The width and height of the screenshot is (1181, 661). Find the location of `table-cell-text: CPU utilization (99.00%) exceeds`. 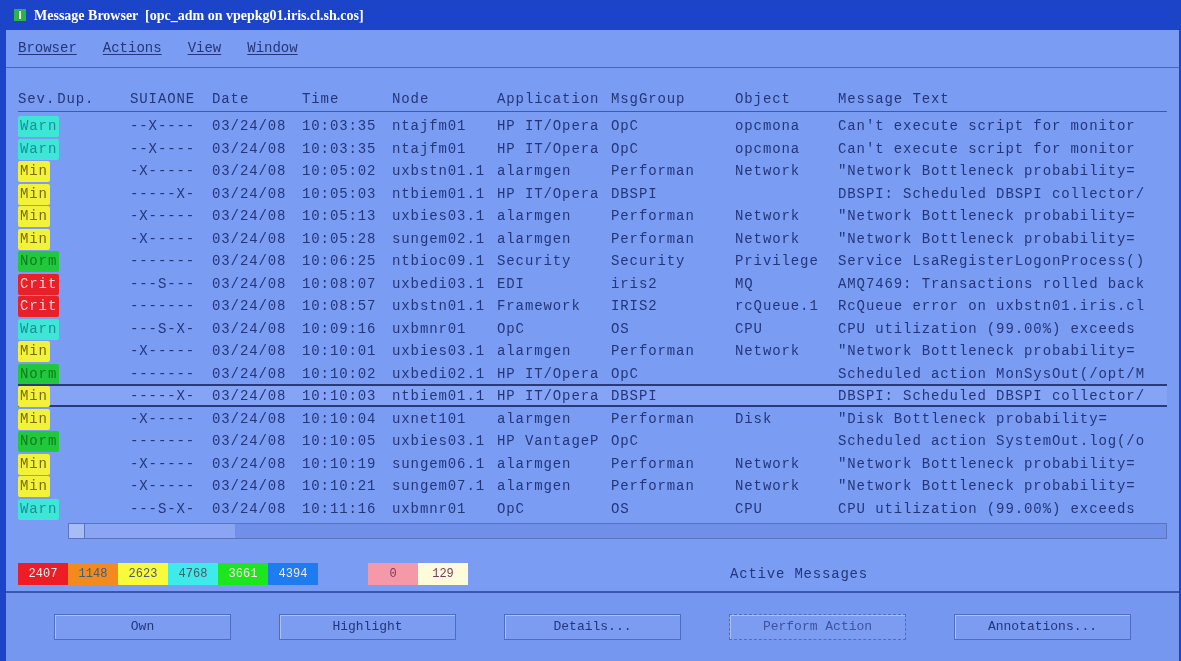

table-cell-text: CPU utilization (99.00%) exceeds is located at coordinates (987, 329).